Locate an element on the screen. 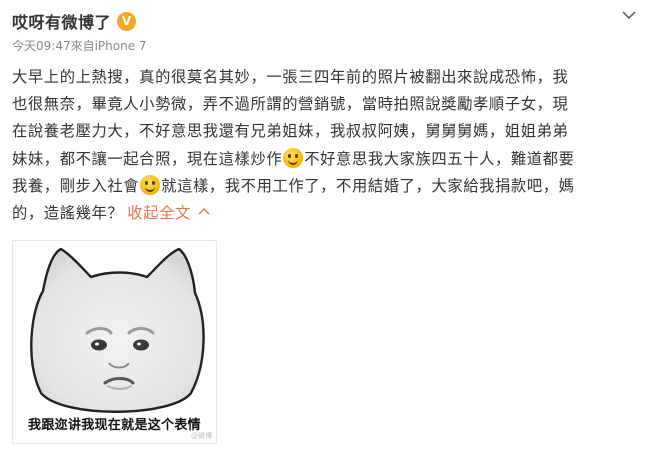  image-caption: 我跟迩讲我现在就是这个表情 is located at coordinates (114, 425).